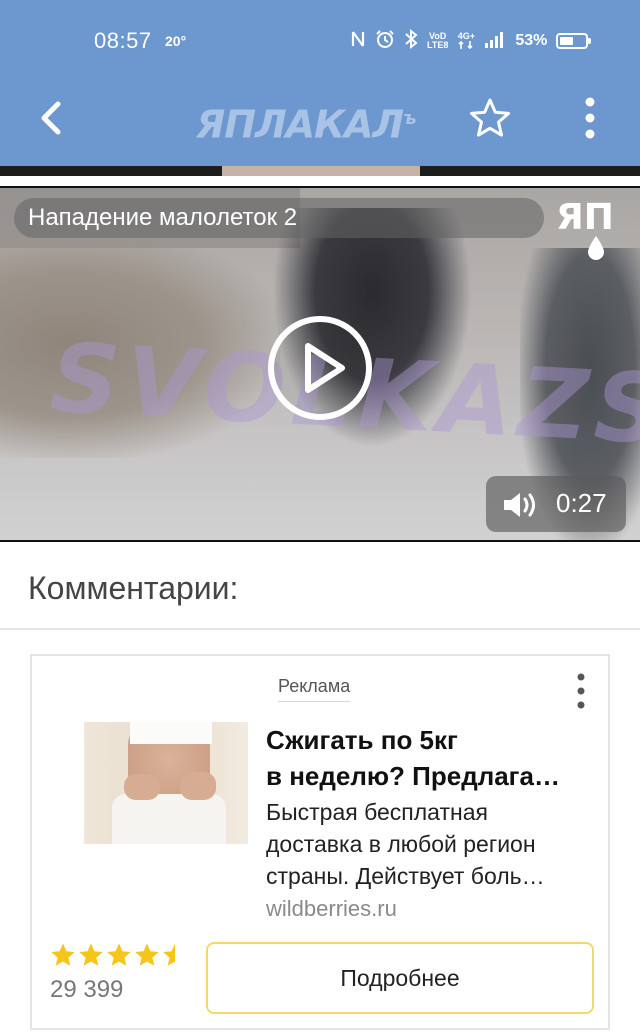 Image resolution: width=640 pixels, height=1034 pixels. What do you see at coordinates (585, 217) in the screenshot?
I see `brand-mark-text: ЯП` at bounding box center [585, 217].